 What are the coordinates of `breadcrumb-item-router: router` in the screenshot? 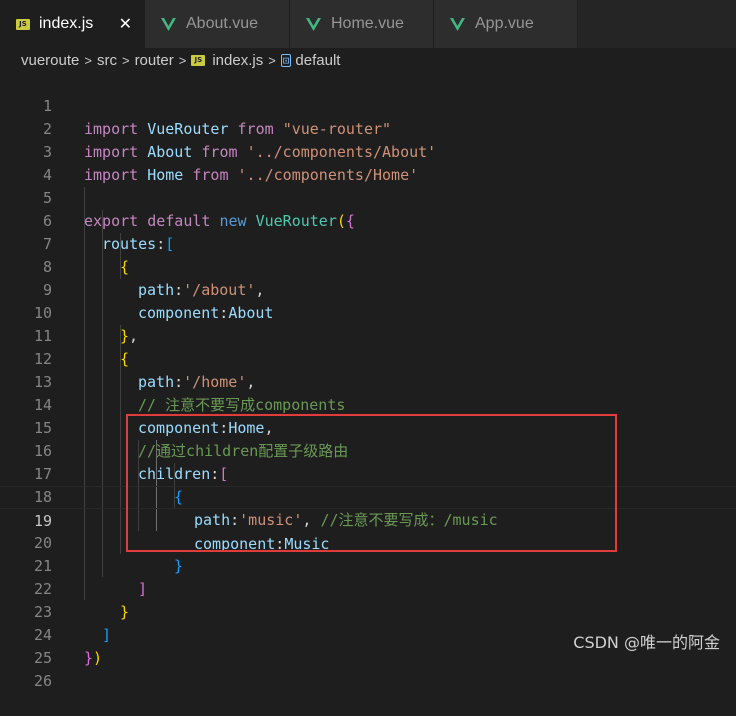 It's located at (154, 60).